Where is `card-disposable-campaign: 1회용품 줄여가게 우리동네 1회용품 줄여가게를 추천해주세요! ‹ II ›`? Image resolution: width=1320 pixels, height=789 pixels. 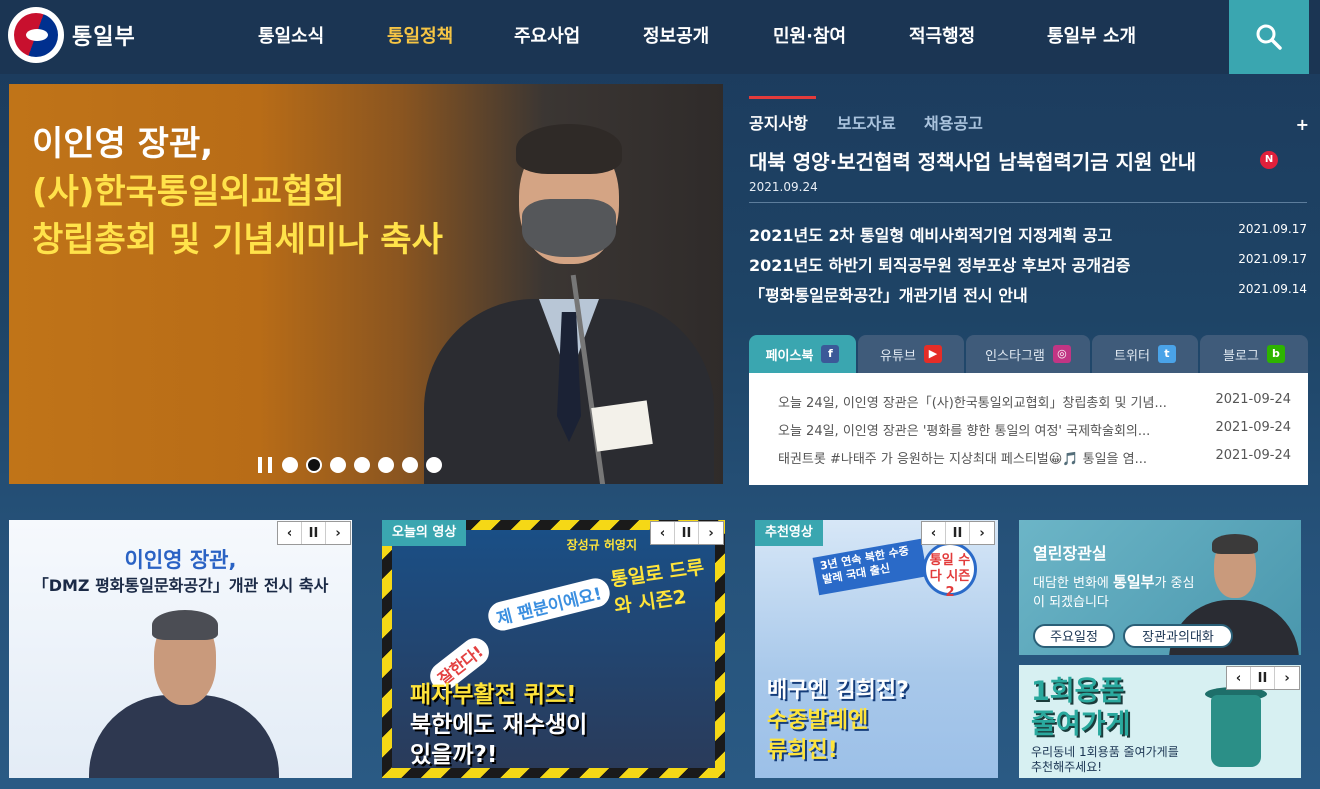
card-disposable-campaign: 1회용품 줄여가게 우리동네 1회용품 줄여가게를 추천해주세요! ‹ II › is located at coordinates (1160, 721).